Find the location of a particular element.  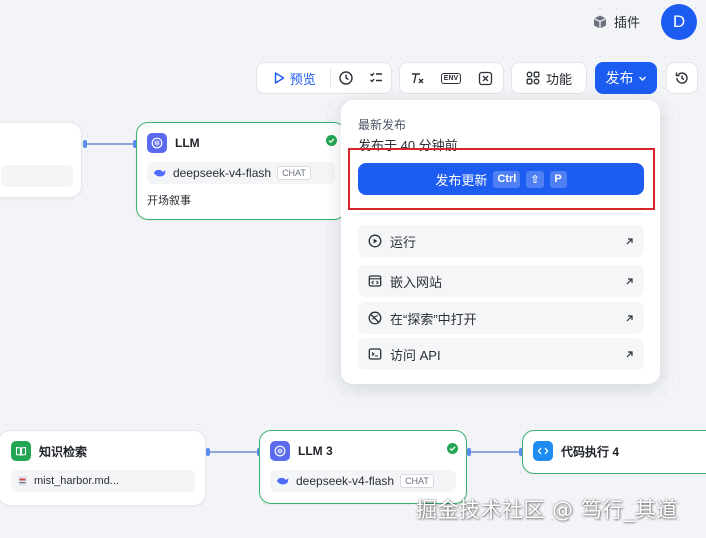

variable-button is located at coordinates (485, 78).